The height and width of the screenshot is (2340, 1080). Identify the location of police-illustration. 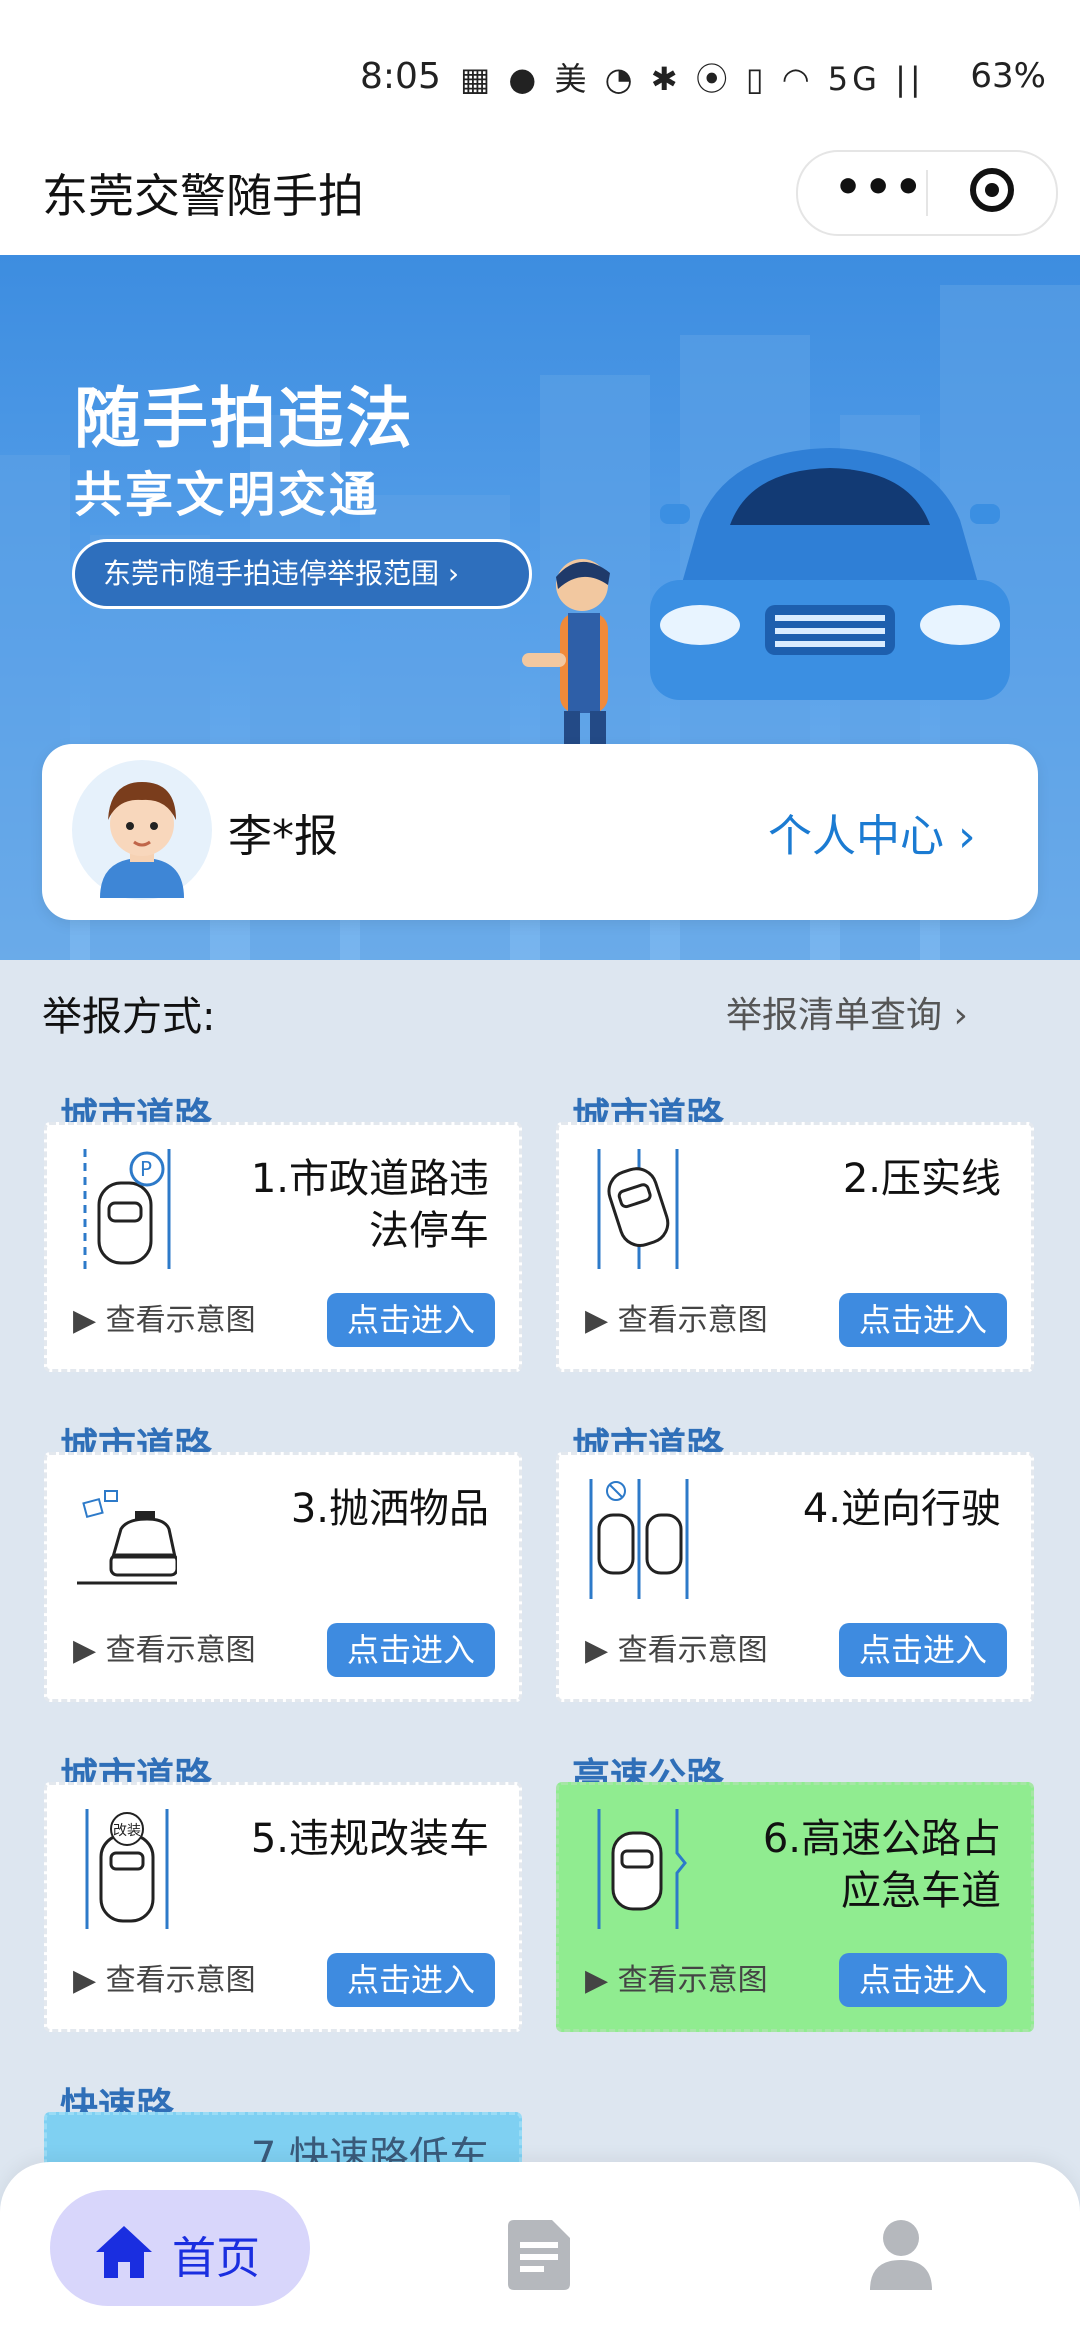
(566, 665).